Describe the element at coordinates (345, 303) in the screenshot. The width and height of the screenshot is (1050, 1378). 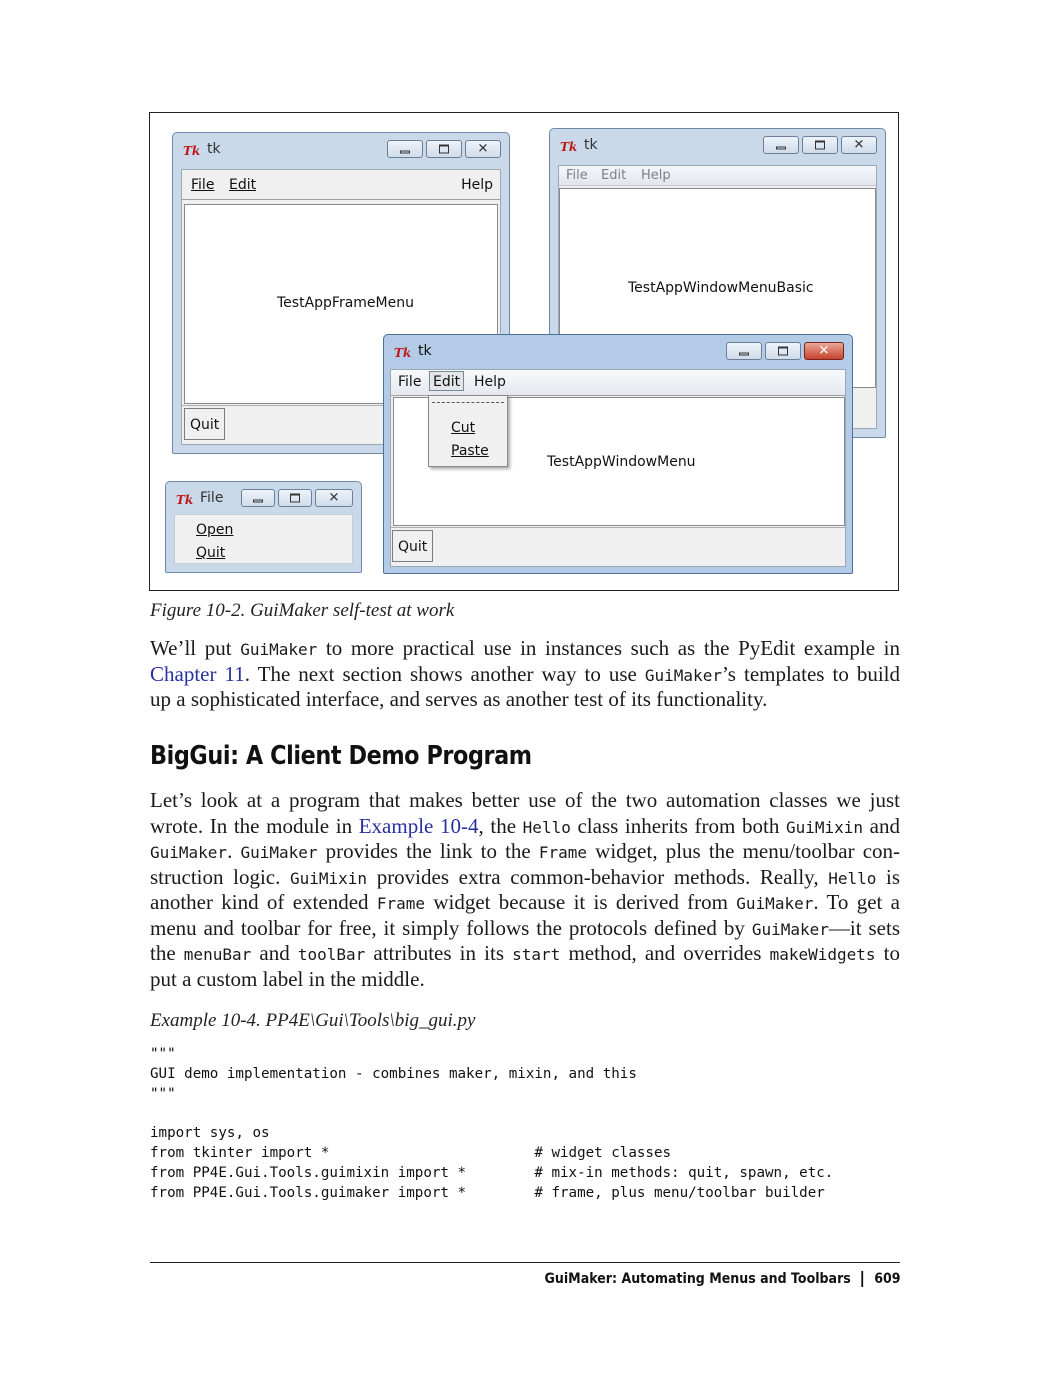
I see `center-label: TestAppFrameMenu` at that location.